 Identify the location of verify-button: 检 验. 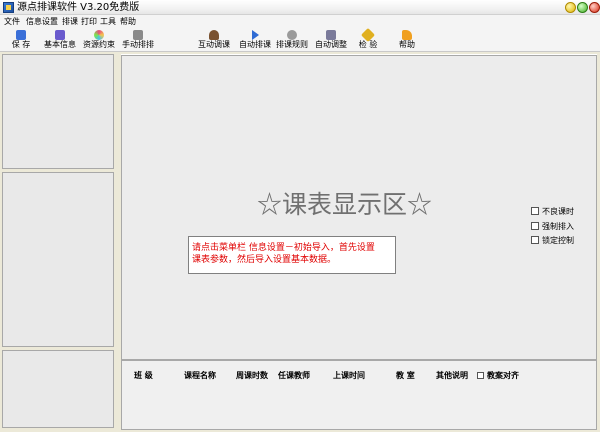
(368, 39).